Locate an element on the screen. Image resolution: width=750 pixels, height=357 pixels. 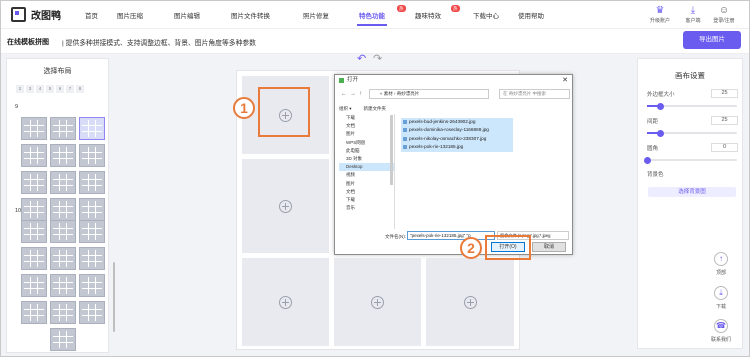
cancel-button: 取消 is located at coordinates (549, 247).